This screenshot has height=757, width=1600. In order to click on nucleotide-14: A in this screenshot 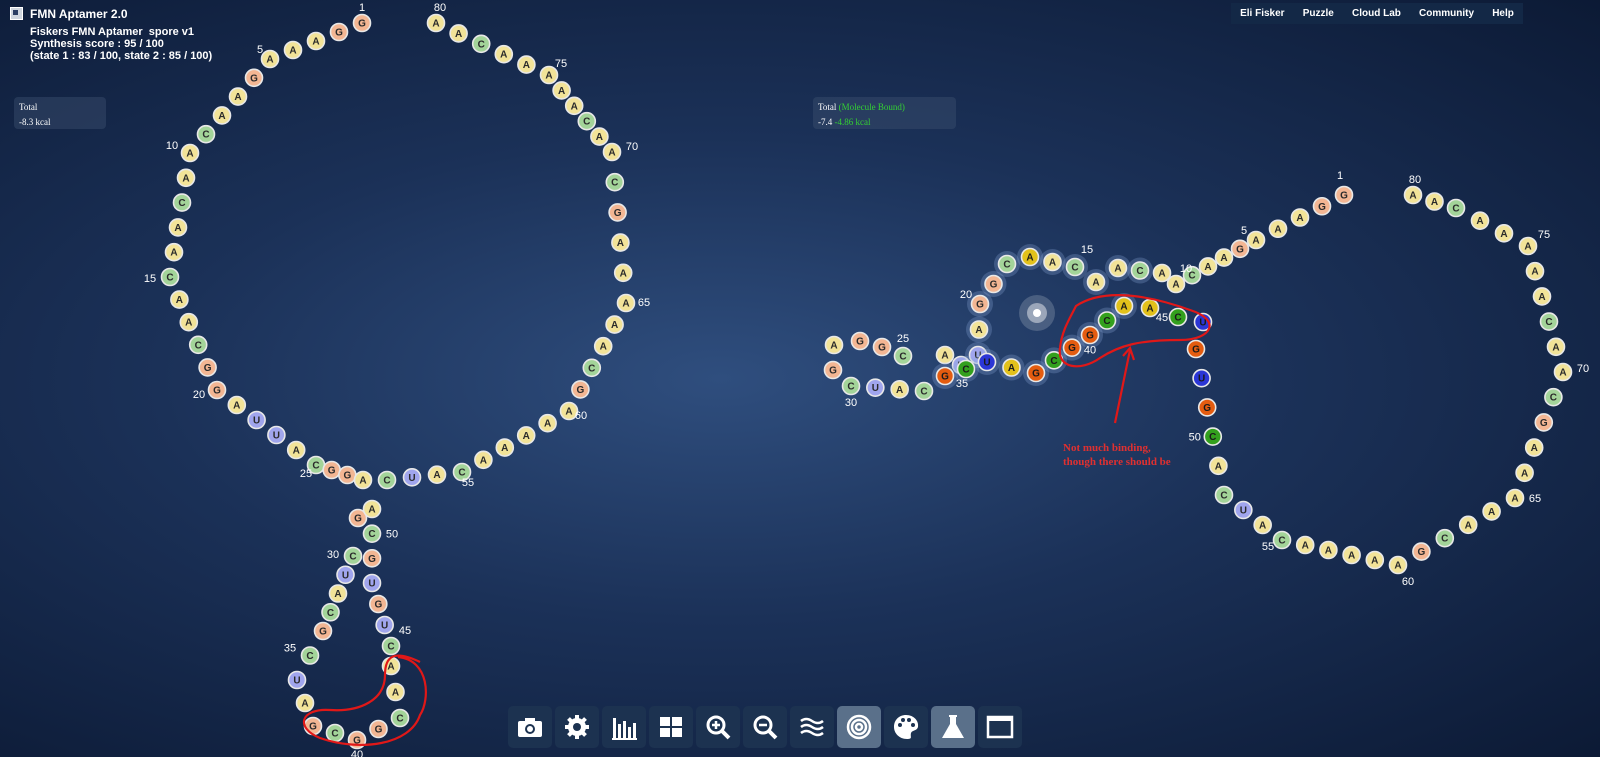, I will do `click(174, 252)`.